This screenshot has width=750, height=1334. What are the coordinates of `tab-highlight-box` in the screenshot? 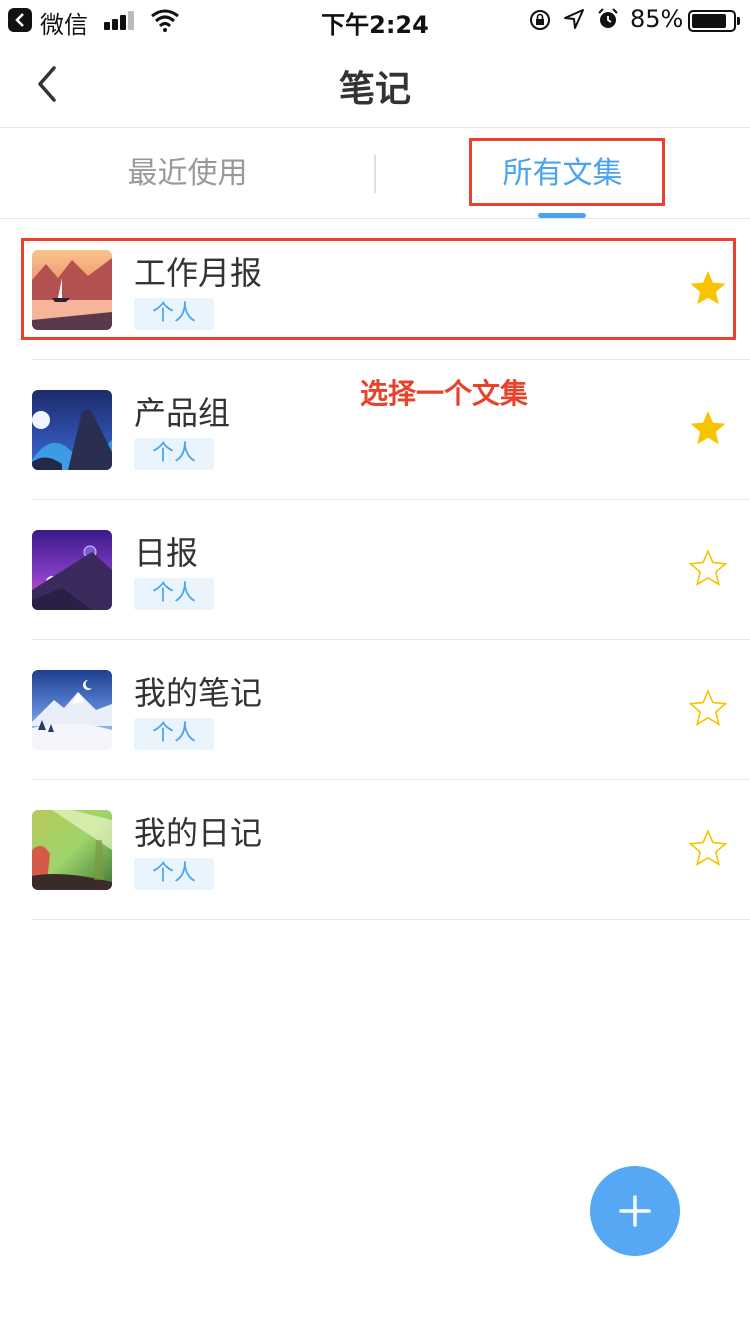 It's located at (567, 172).